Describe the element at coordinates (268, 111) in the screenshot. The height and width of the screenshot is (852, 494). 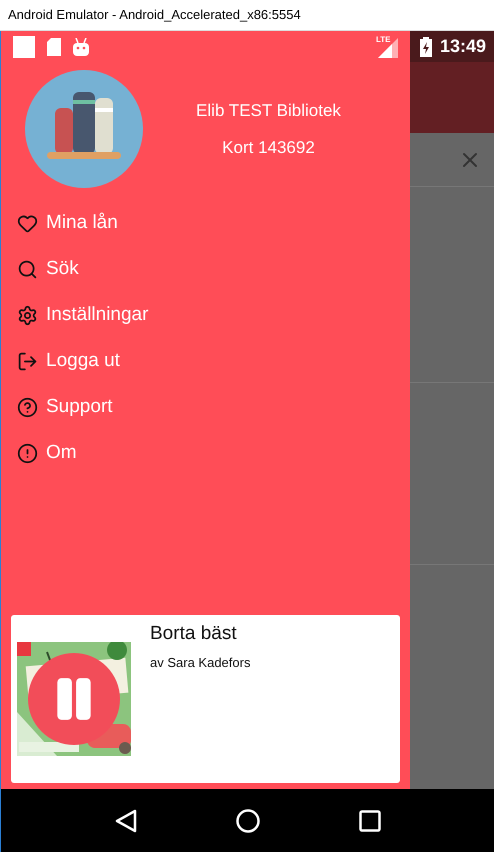
I see `library-name: Elib TEST Bibliotek` at that location.